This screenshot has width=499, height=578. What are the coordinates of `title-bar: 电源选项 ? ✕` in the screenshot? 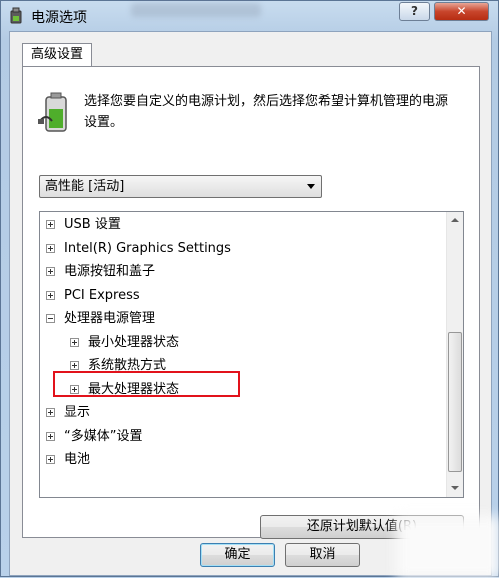 It's located at (250, 16).